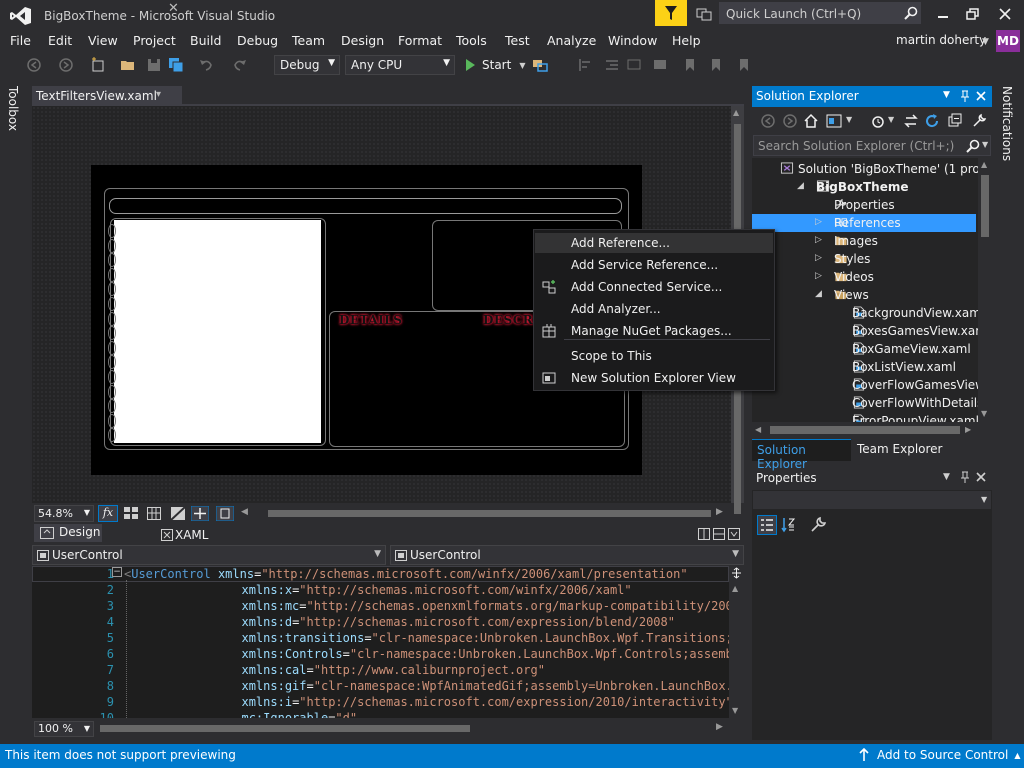 The image size is (1024, 768). I want to click on panel-dropdown-icon: ▼, so click(946, 477).